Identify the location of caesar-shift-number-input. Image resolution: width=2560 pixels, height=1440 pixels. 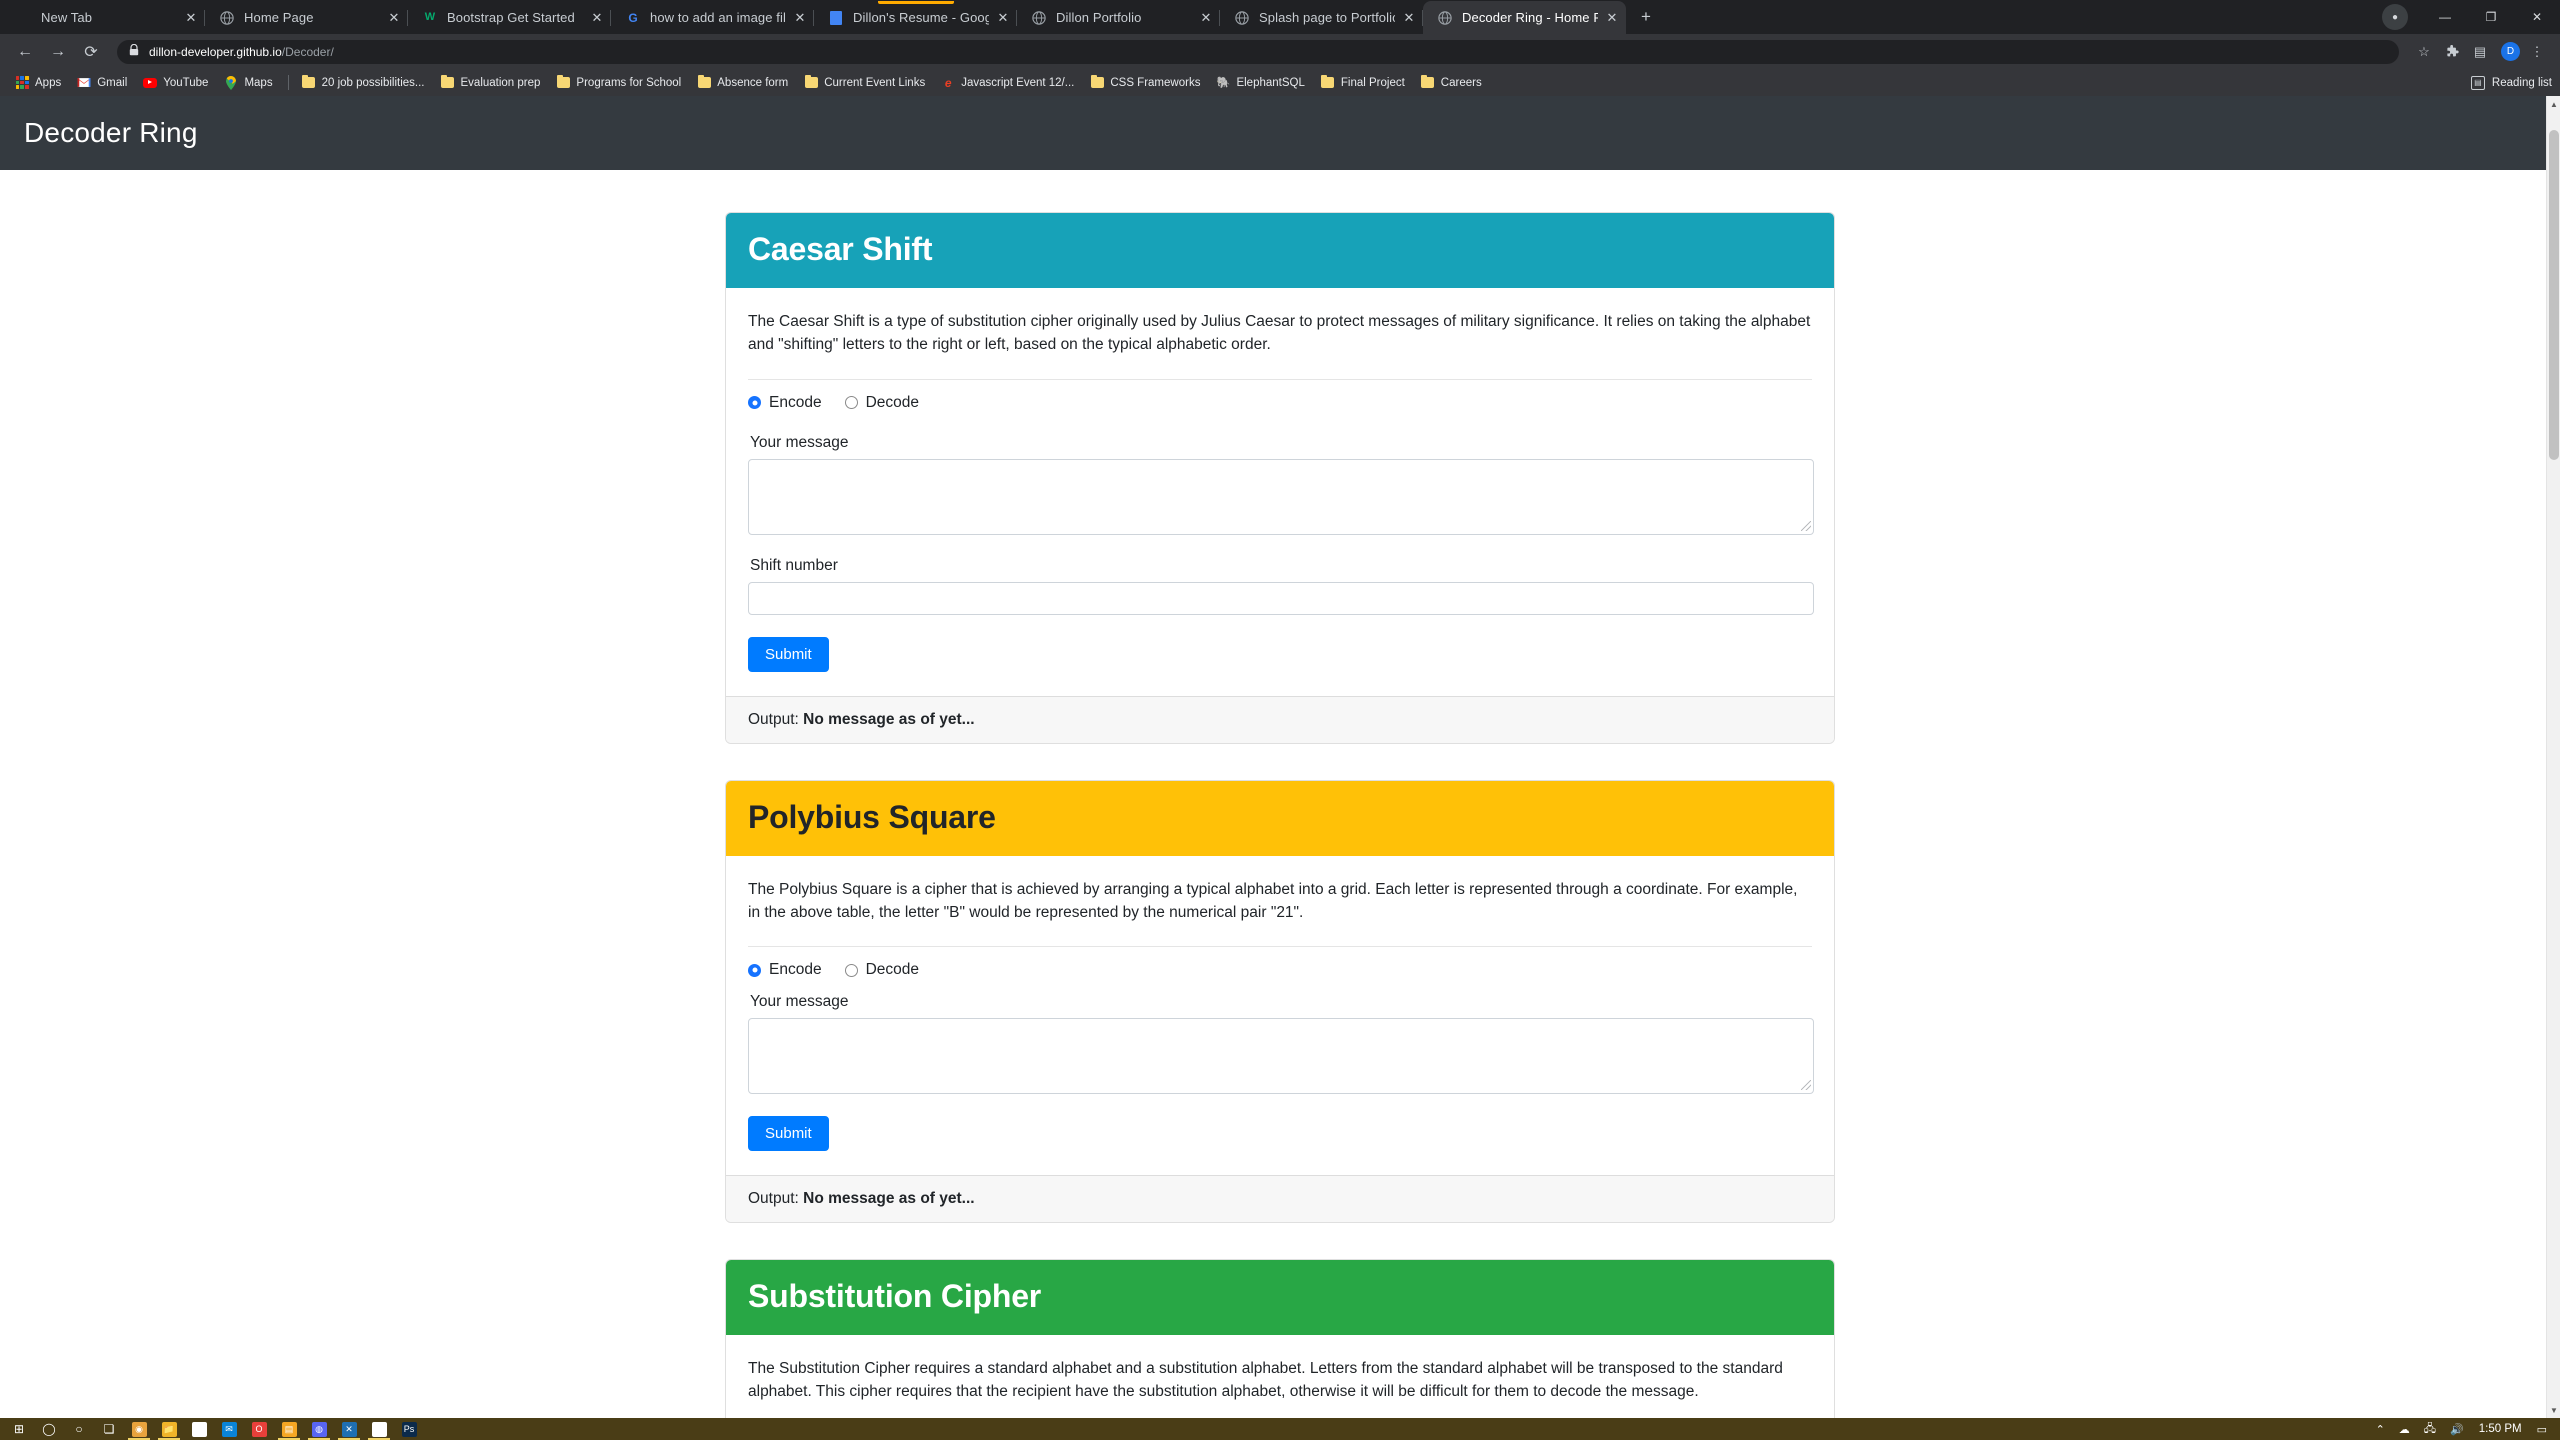
(1281, 598).